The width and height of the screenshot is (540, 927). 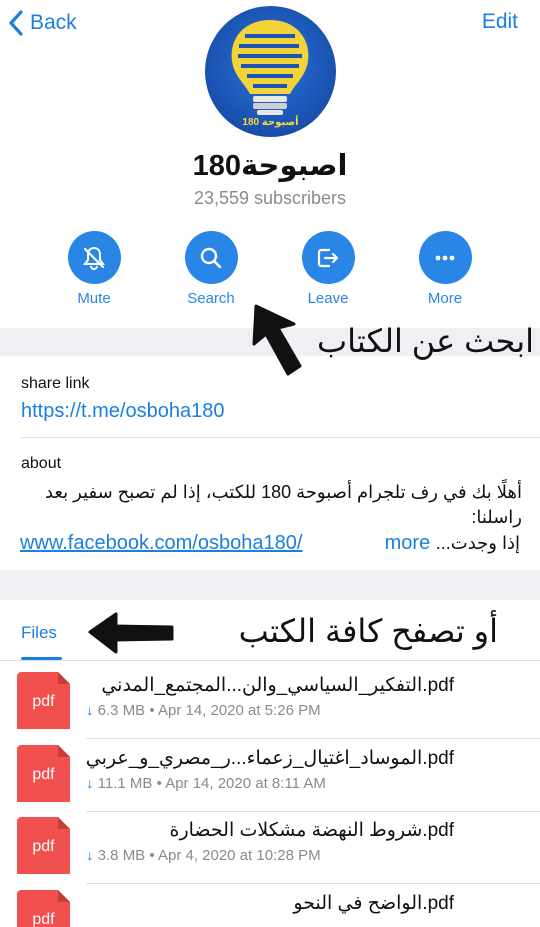 I want to click on leave-icon, so click(x=328, y=257).